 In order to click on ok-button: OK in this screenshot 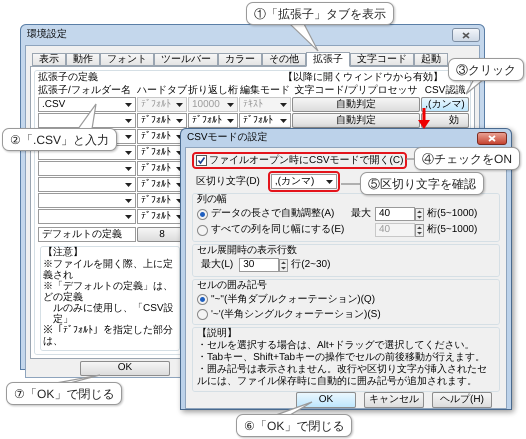, I will do `click(125, 368)`.